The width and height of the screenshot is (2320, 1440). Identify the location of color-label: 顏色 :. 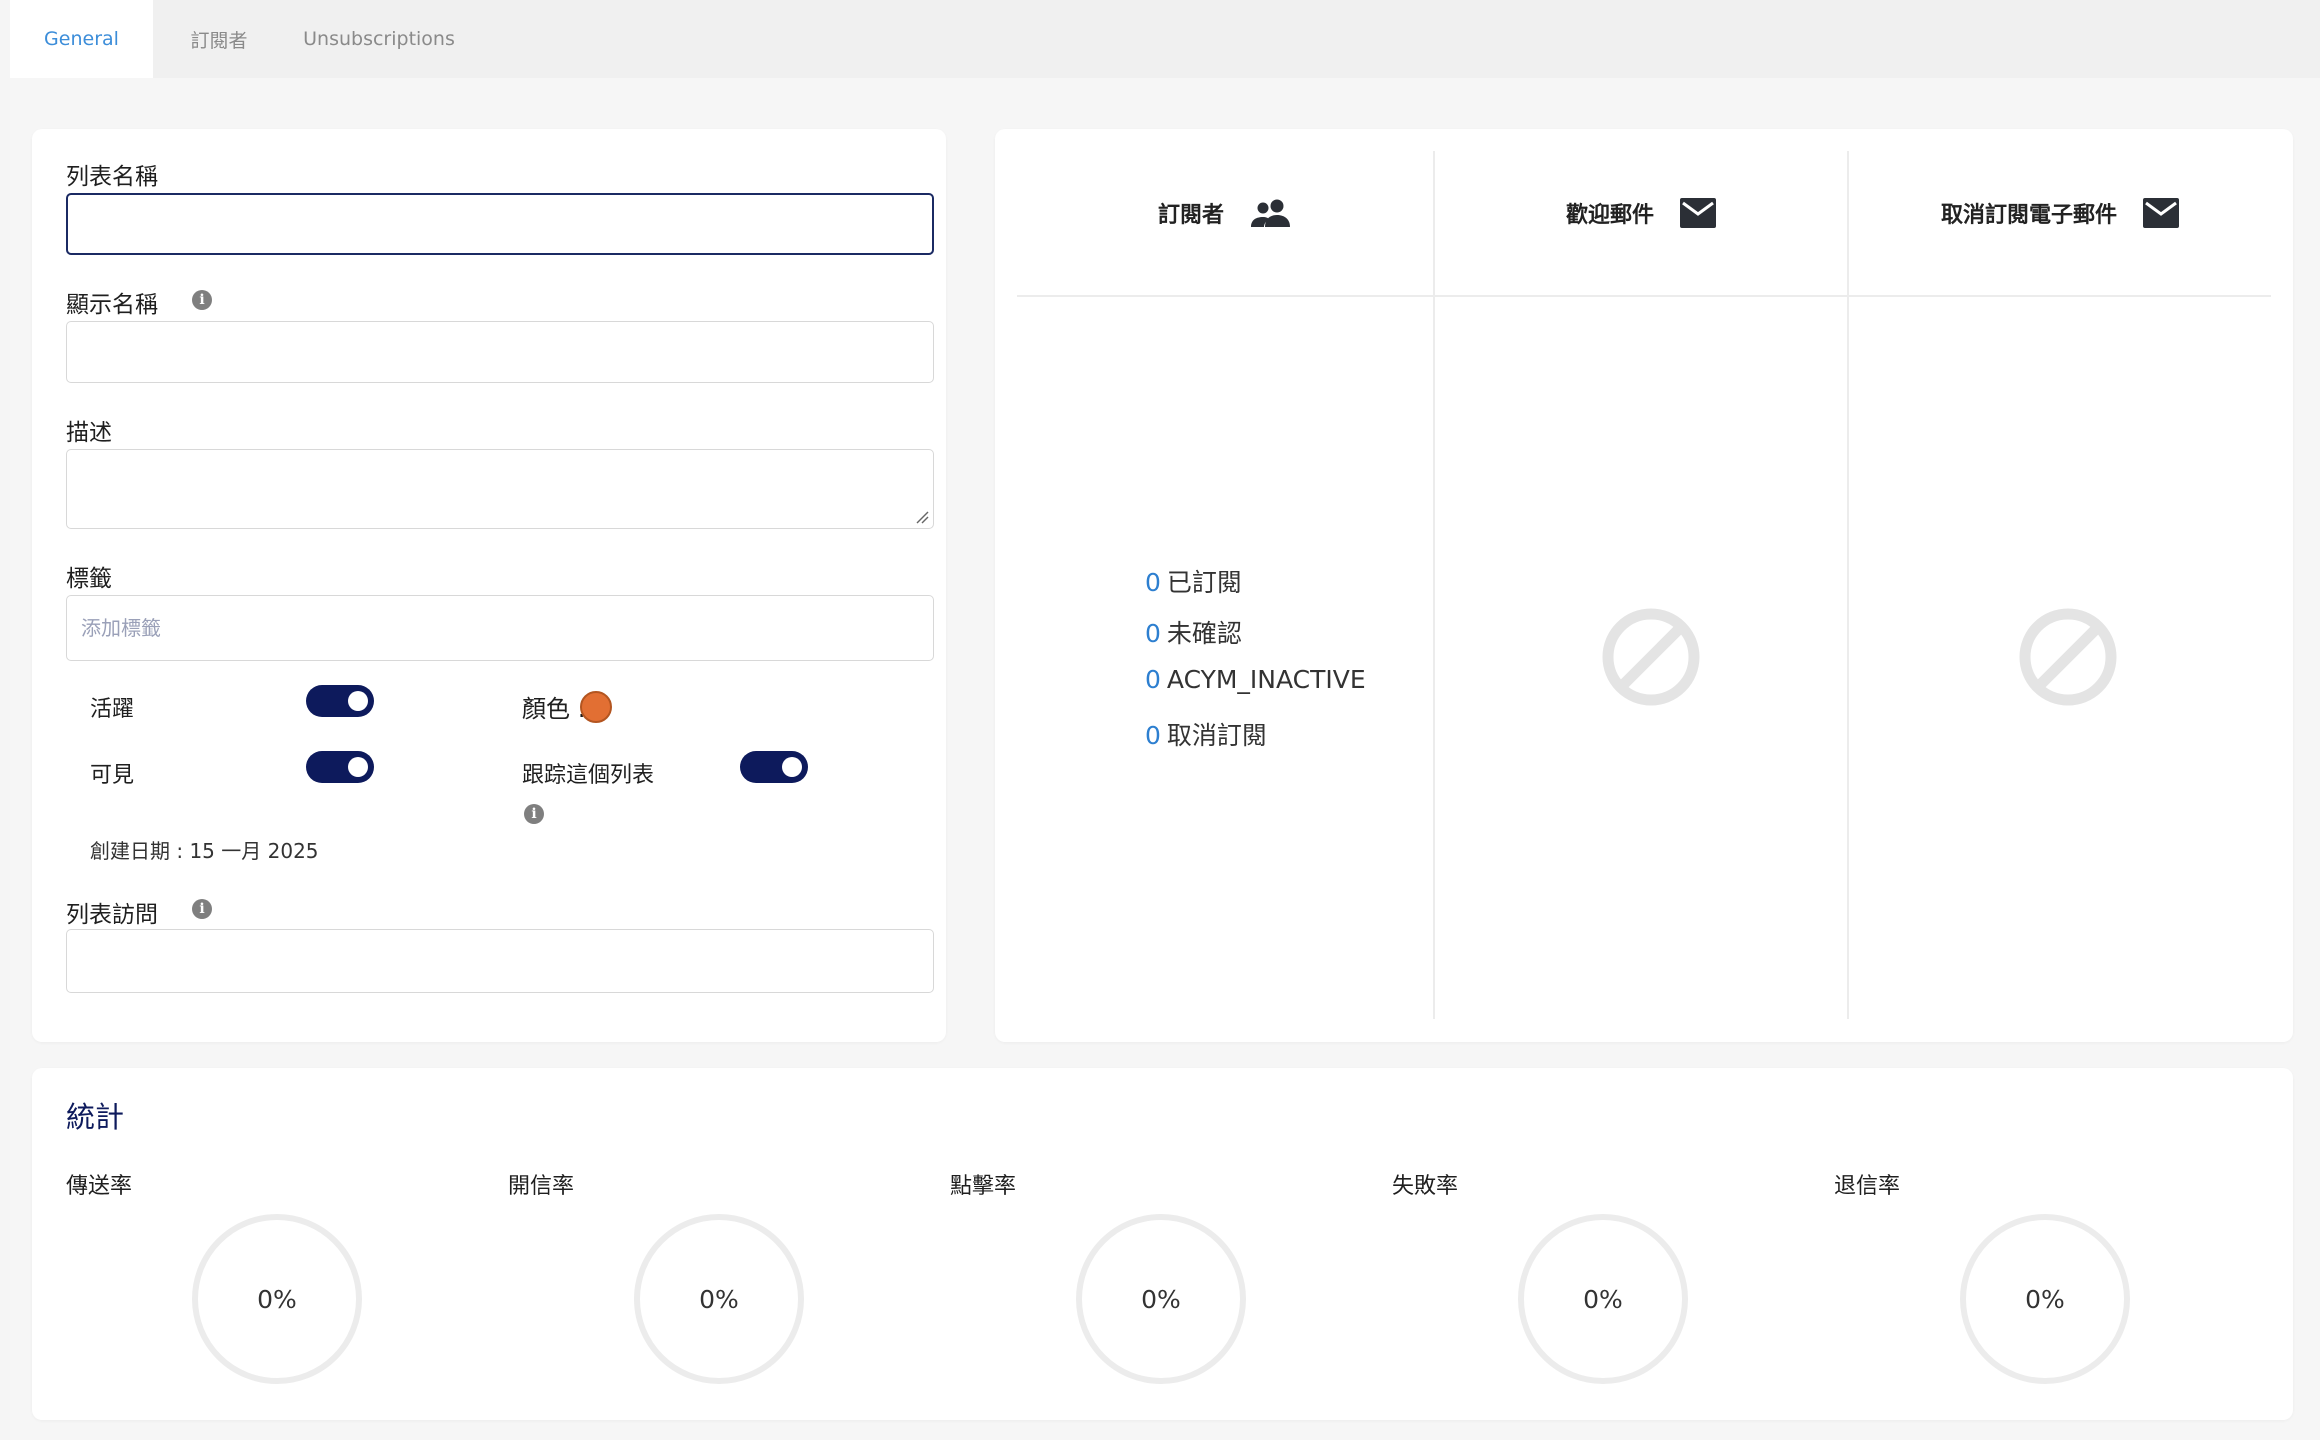
(554, 709).